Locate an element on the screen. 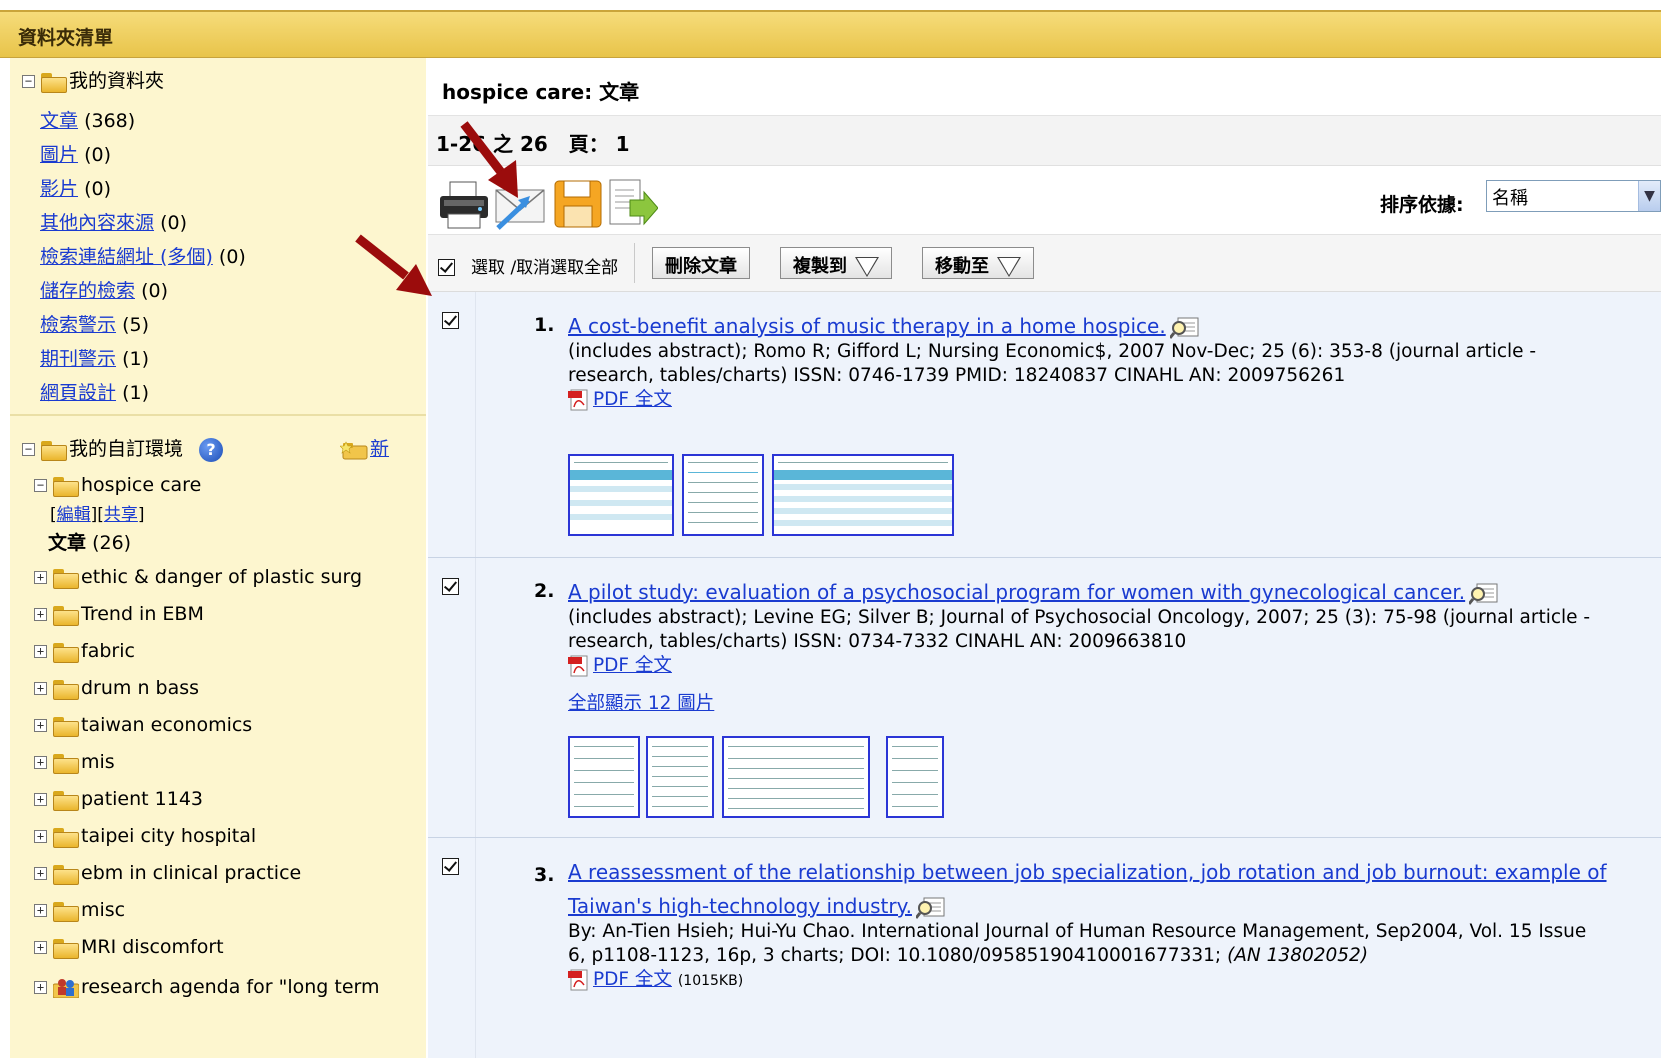 This screenshot has width=1661, height=1058. sidebar-item-link: 圖片 is located at coordinates (59, 155).